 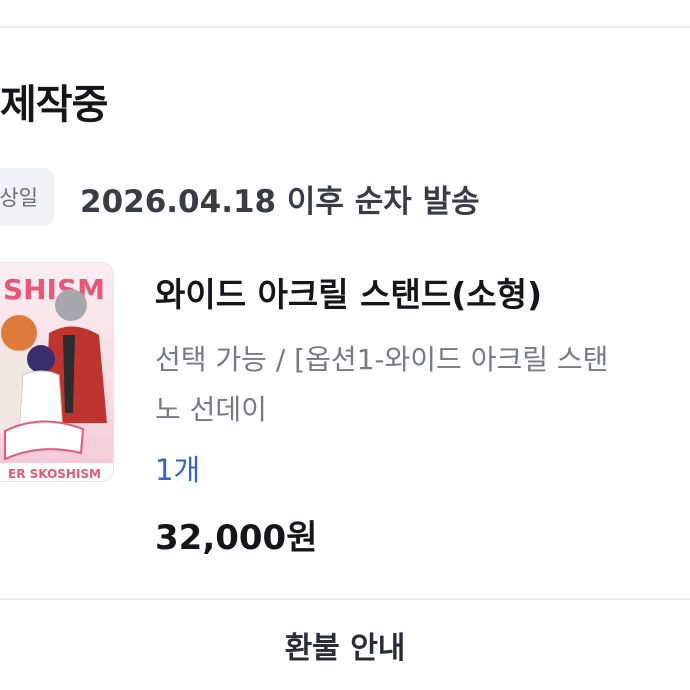 I want to click on shipping-badge-label: 상일, so click(x=19, y=198).